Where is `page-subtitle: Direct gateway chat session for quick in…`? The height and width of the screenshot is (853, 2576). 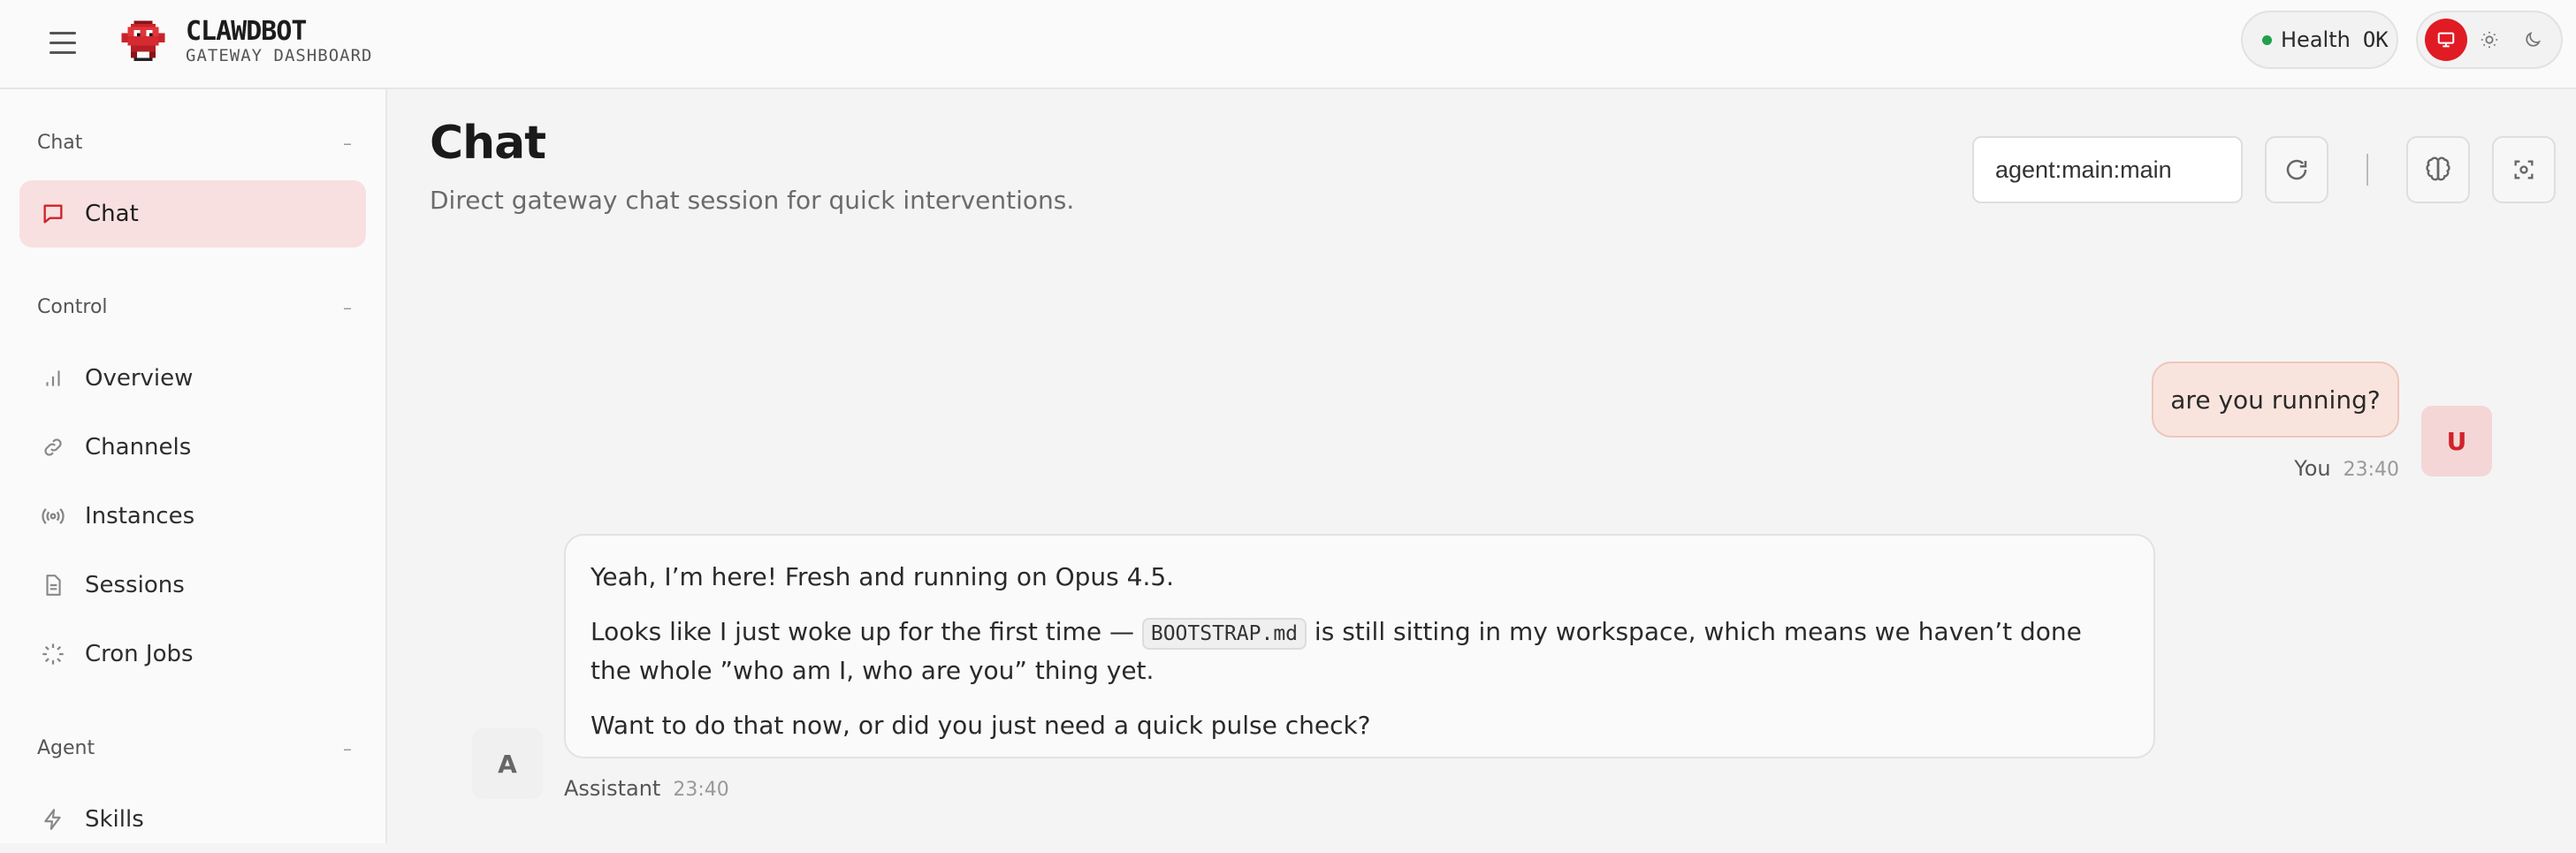 page-subtitle: Direct gateway chat session for quick in… is located at coordinates (752, 201).